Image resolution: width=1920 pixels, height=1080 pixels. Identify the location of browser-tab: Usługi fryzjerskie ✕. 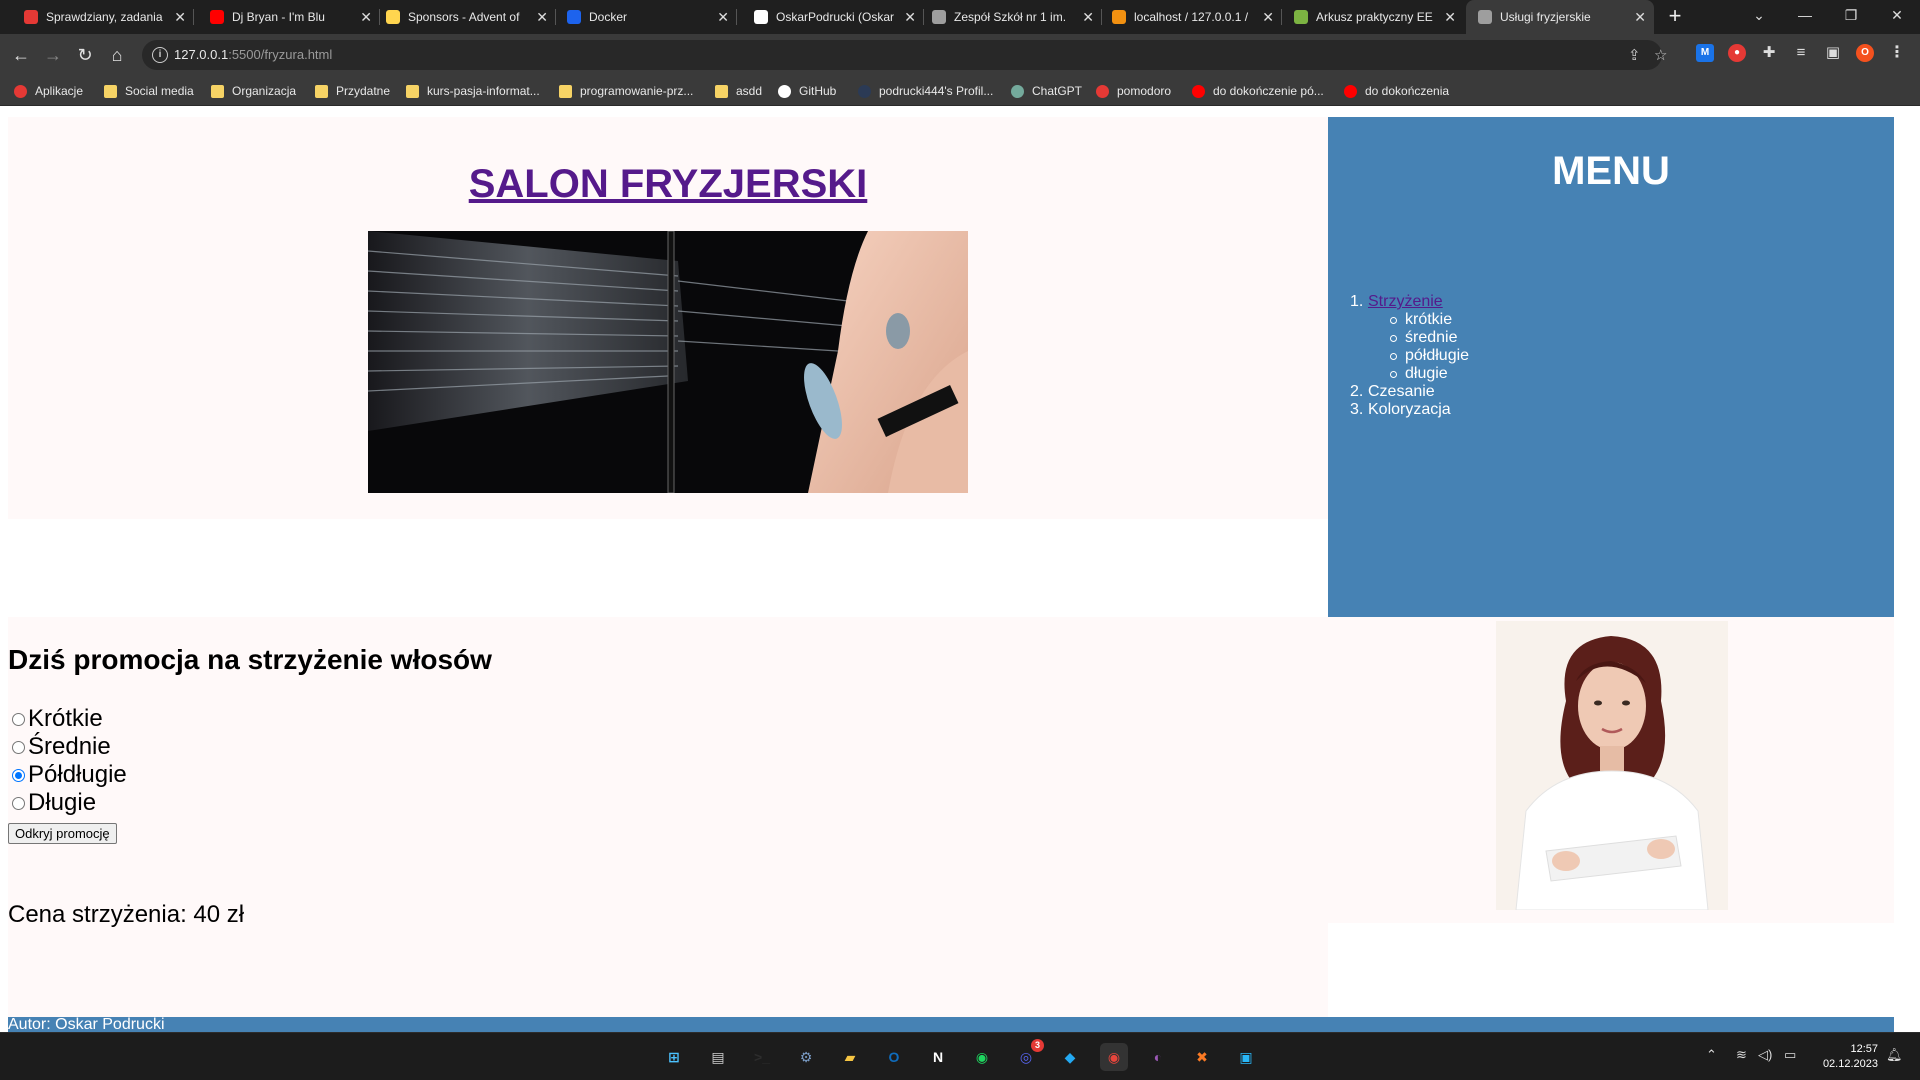
(1560, 17).